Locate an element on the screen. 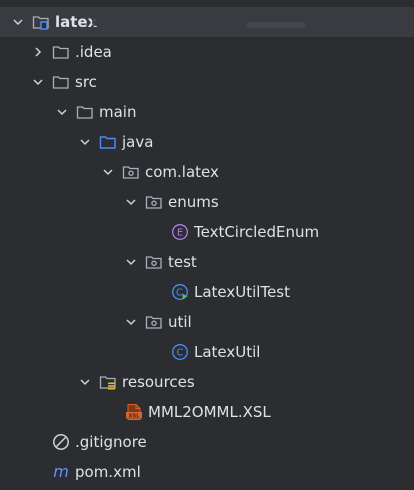  svg-text: m is located at coordinates (61, 472).